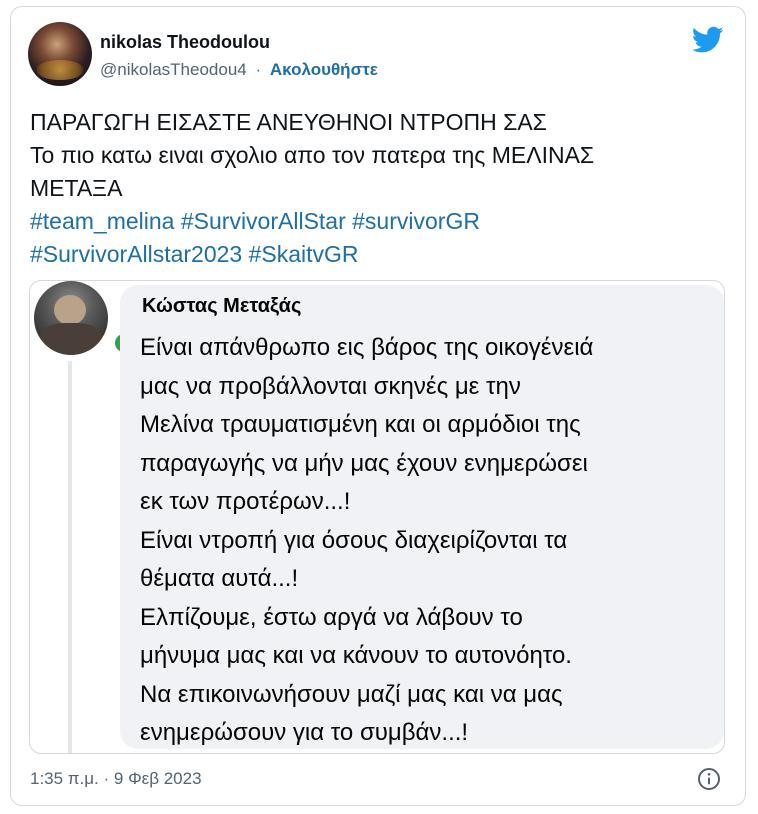 The height and width of the screenshot is (814, 758). I want to click on commenter-name: Κώστας Μεταξάς, so click(222, 306).